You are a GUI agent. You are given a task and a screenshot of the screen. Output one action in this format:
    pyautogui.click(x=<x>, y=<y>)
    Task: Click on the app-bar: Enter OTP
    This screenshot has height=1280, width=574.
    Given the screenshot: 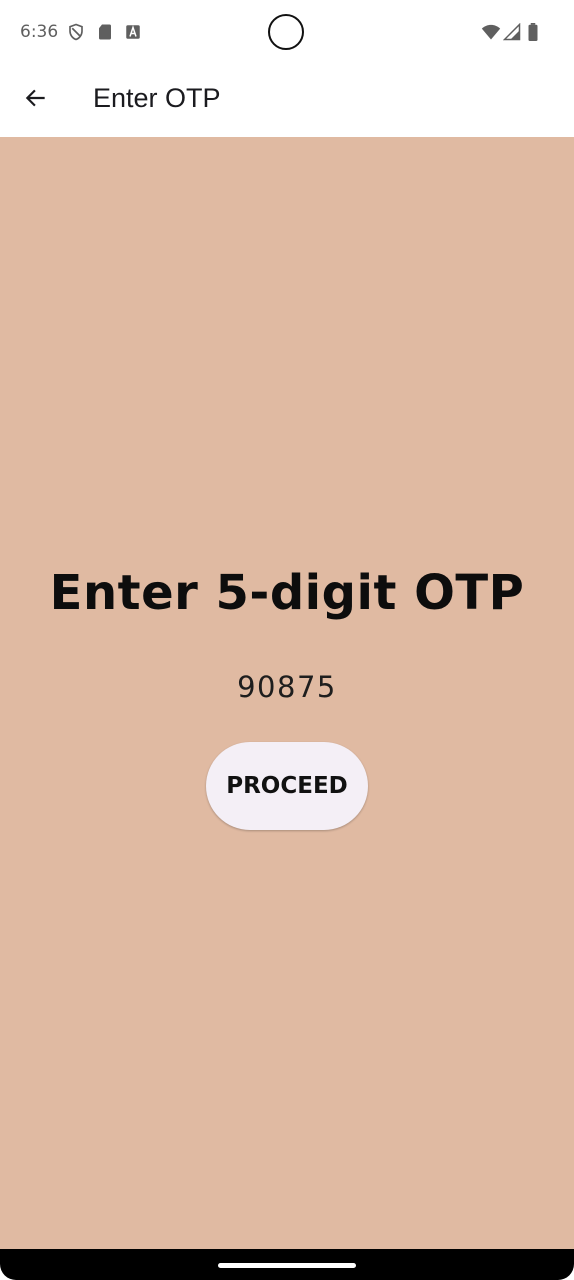 What is the action you would take?
    pyautogui.click(x=287, y=101)
    